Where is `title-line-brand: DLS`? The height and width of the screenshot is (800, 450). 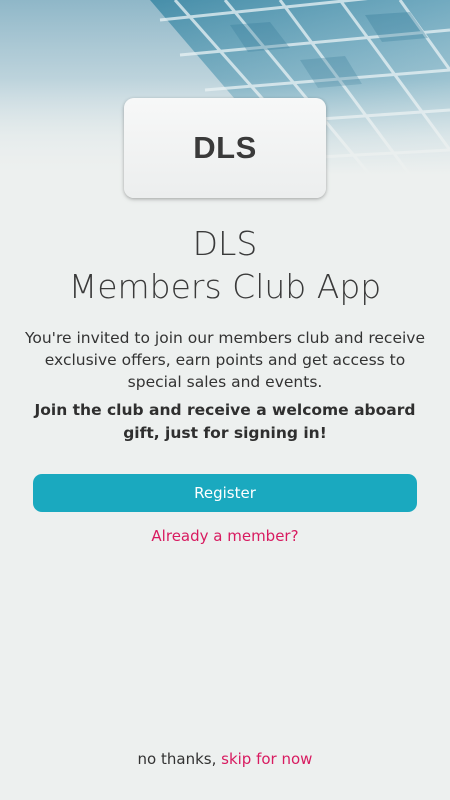 title-line-brand: DLS is located at coordinates (225, 243).